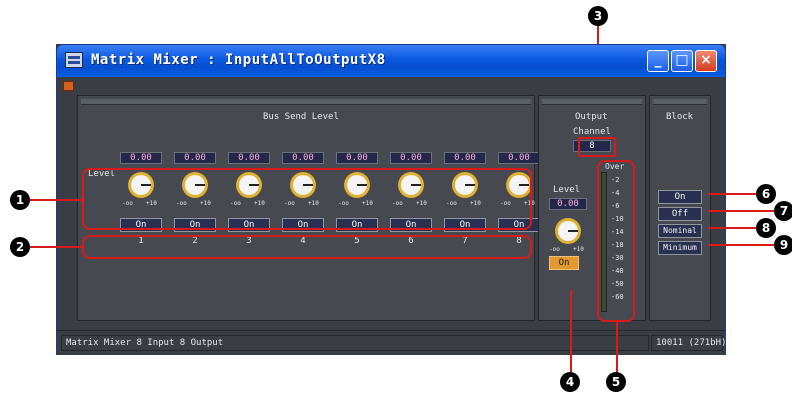 This screenshot has height=394, width=792. What do you see at coordinates (578, 249) in the screenshot?
I see `output-knob-max: +10` at bounding box center [578, 249].